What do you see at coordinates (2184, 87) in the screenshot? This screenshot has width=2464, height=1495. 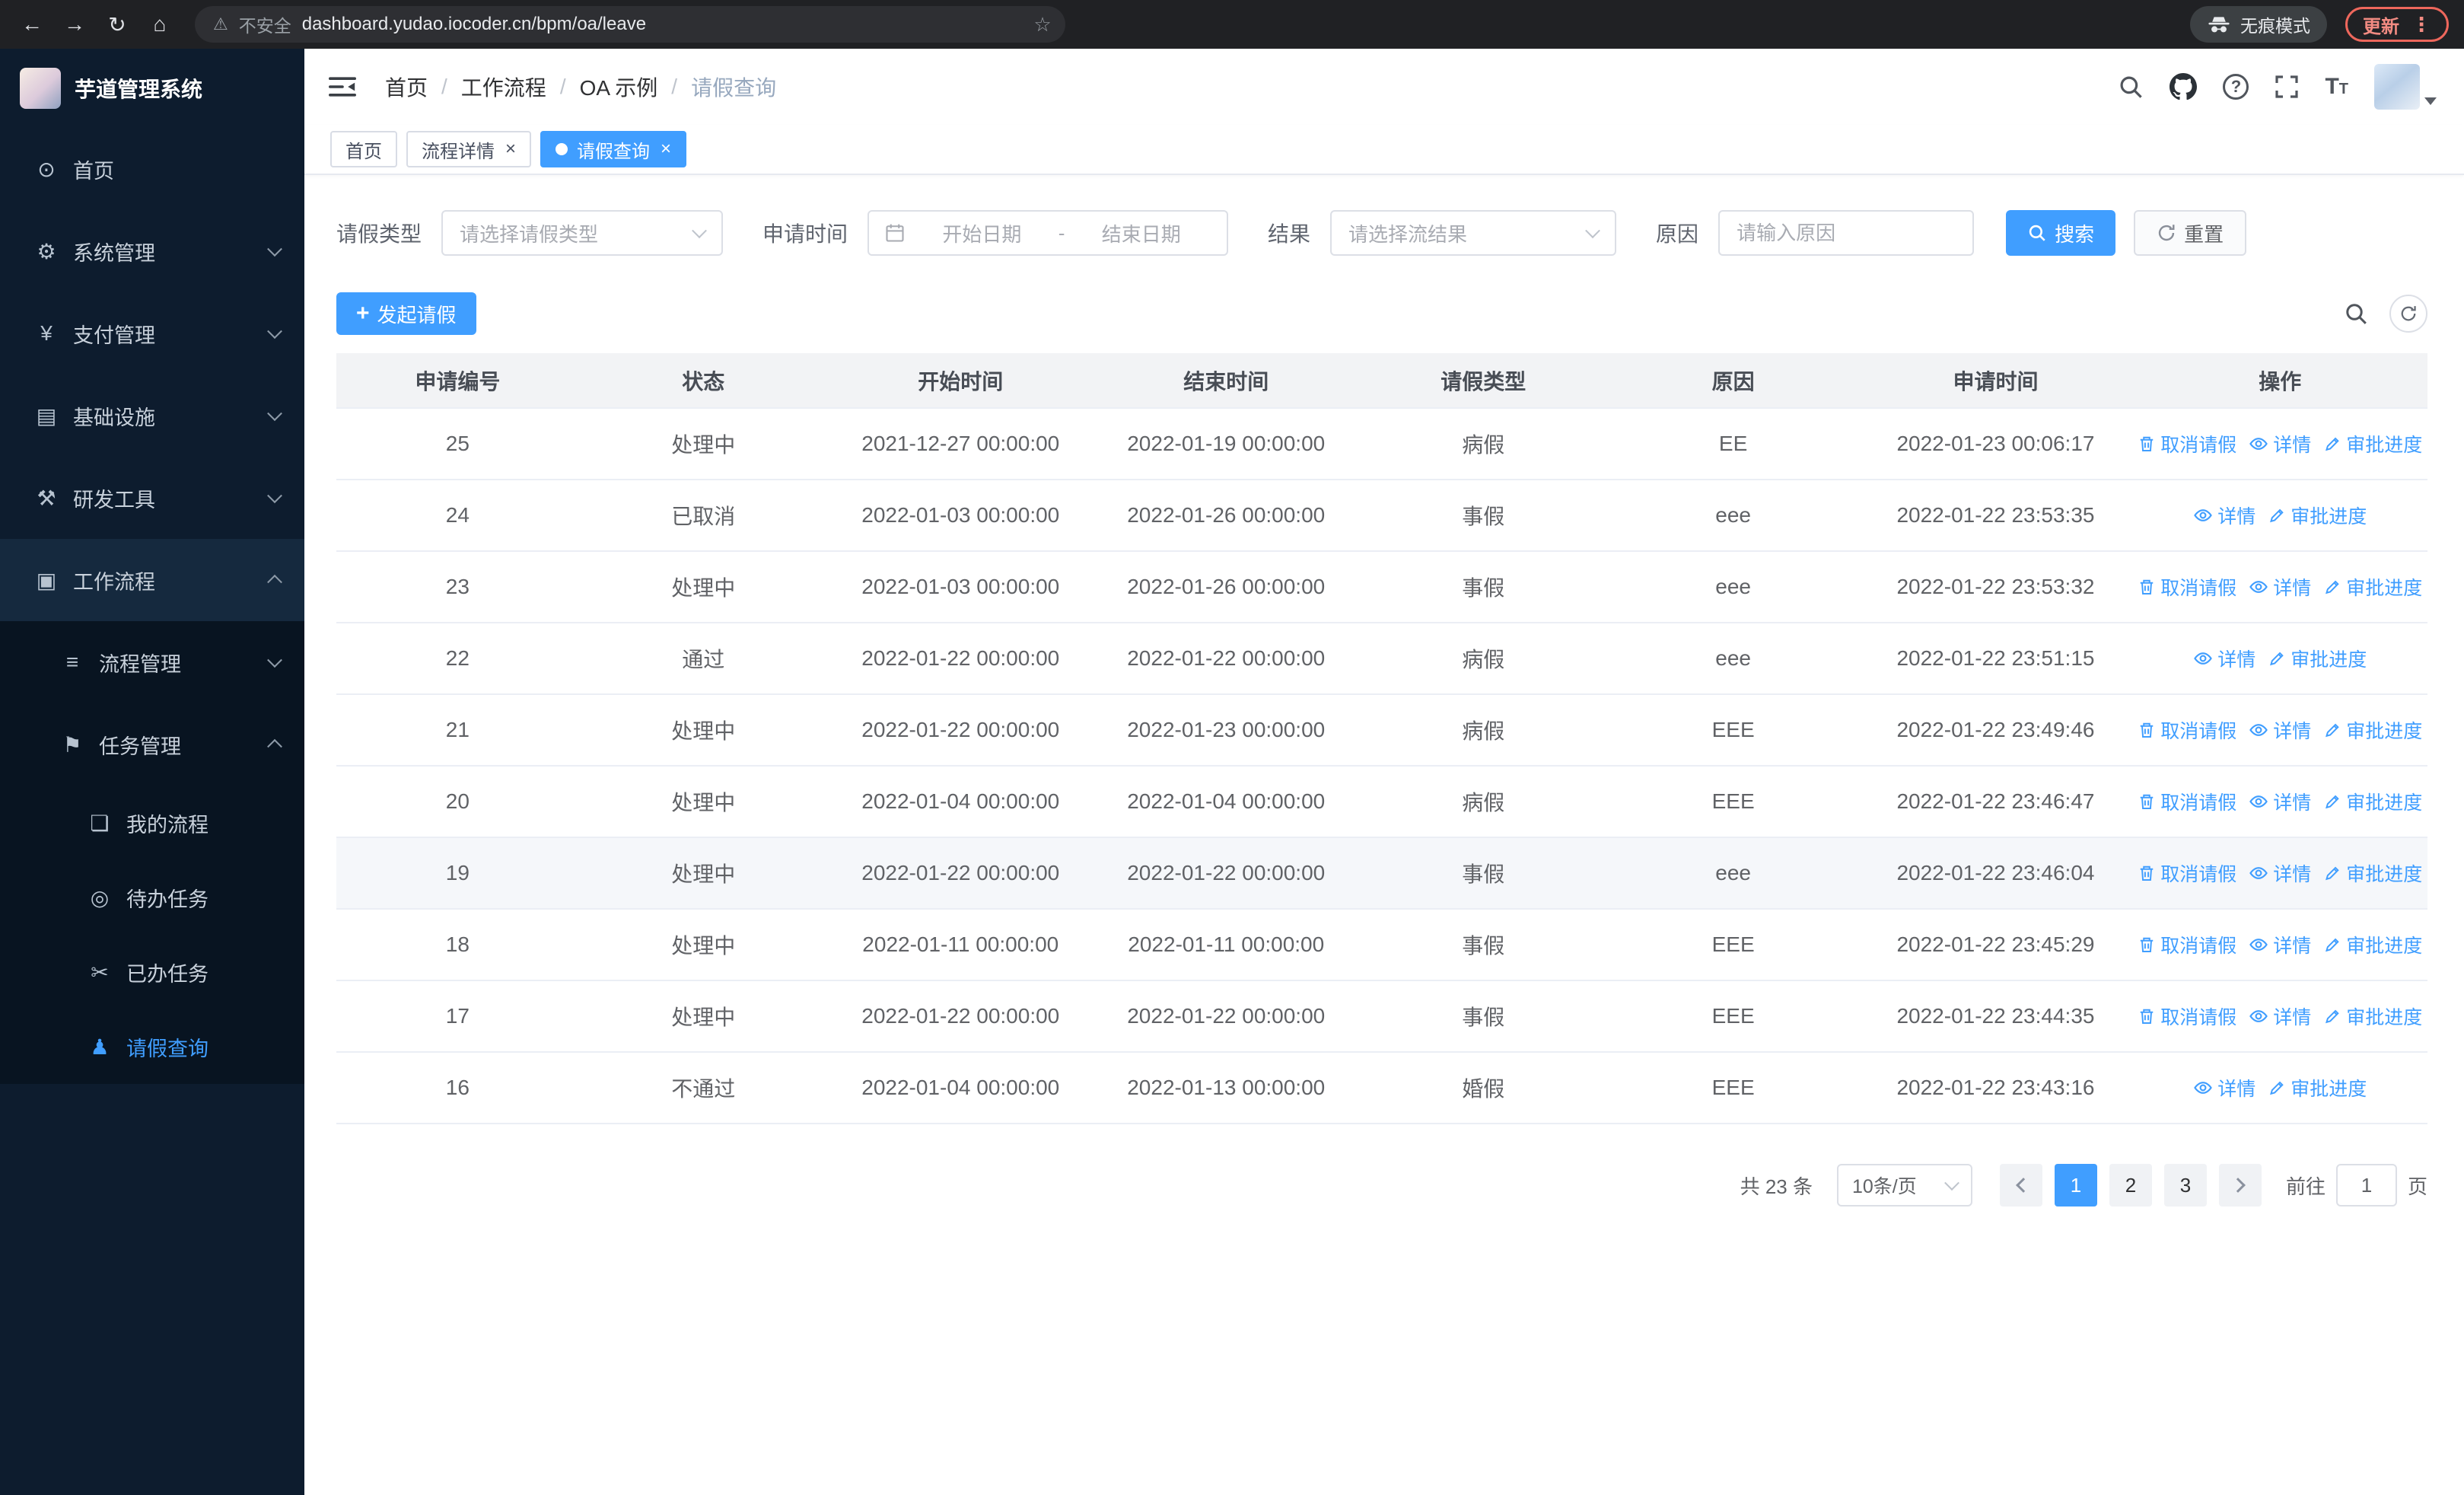 I see `github-icon` at bounding box center [2184, 87].